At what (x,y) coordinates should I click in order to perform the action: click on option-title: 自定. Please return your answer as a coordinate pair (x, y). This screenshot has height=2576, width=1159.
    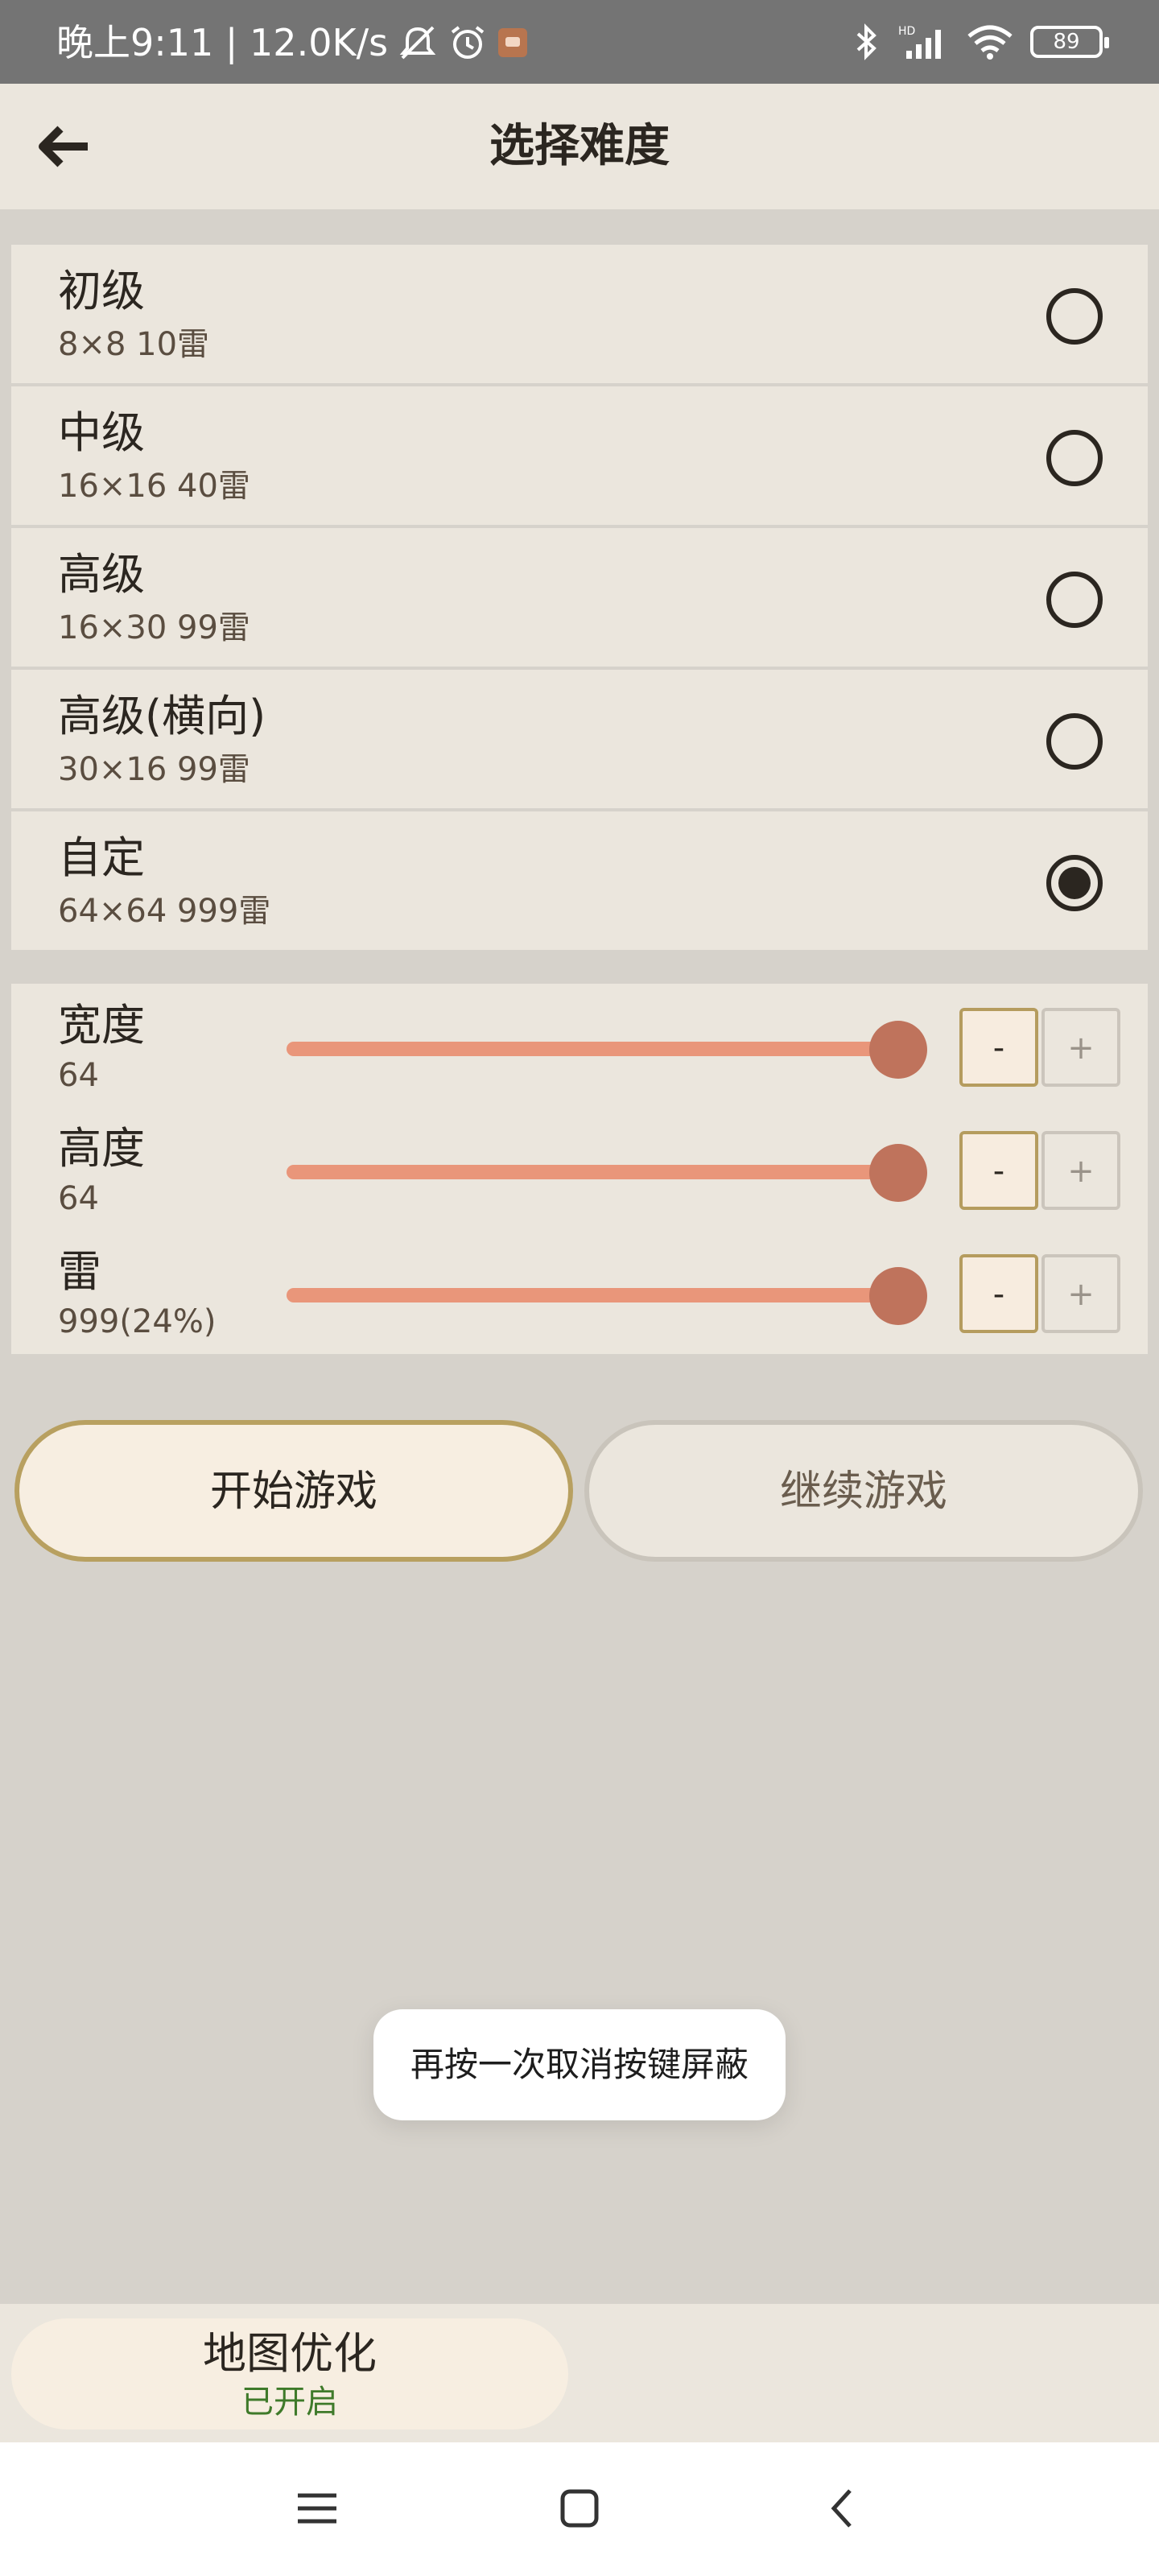
    Looking at the image, I should click on (101, 857).